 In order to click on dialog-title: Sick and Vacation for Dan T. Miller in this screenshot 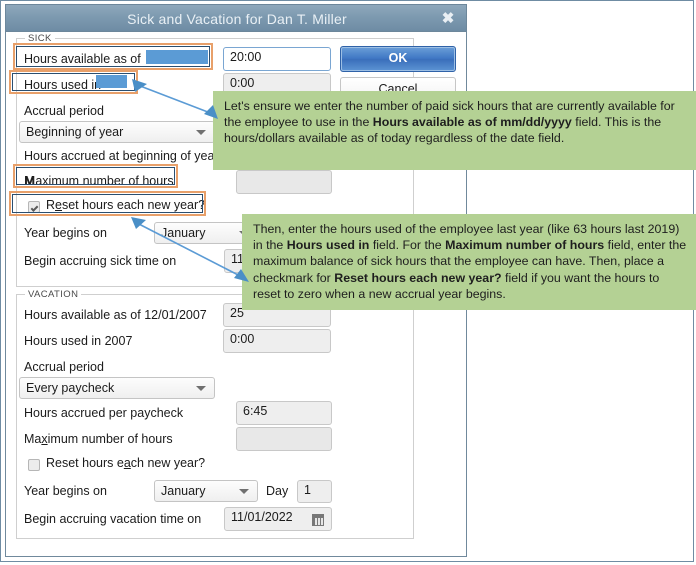, I will do `click(237, 19)`.